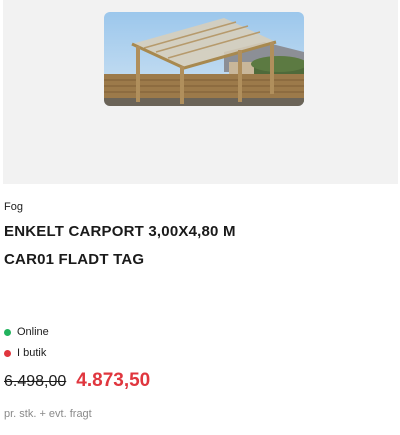 The image size is (400, 435). I want to click on stock-online: Online, so click(26, 332).